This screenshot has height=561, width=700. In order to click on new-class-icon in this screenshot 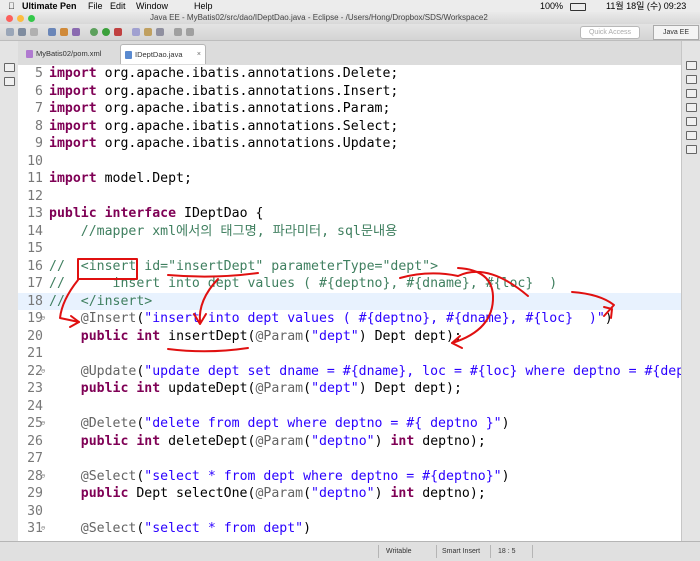, I will do `click(136, 32)`.